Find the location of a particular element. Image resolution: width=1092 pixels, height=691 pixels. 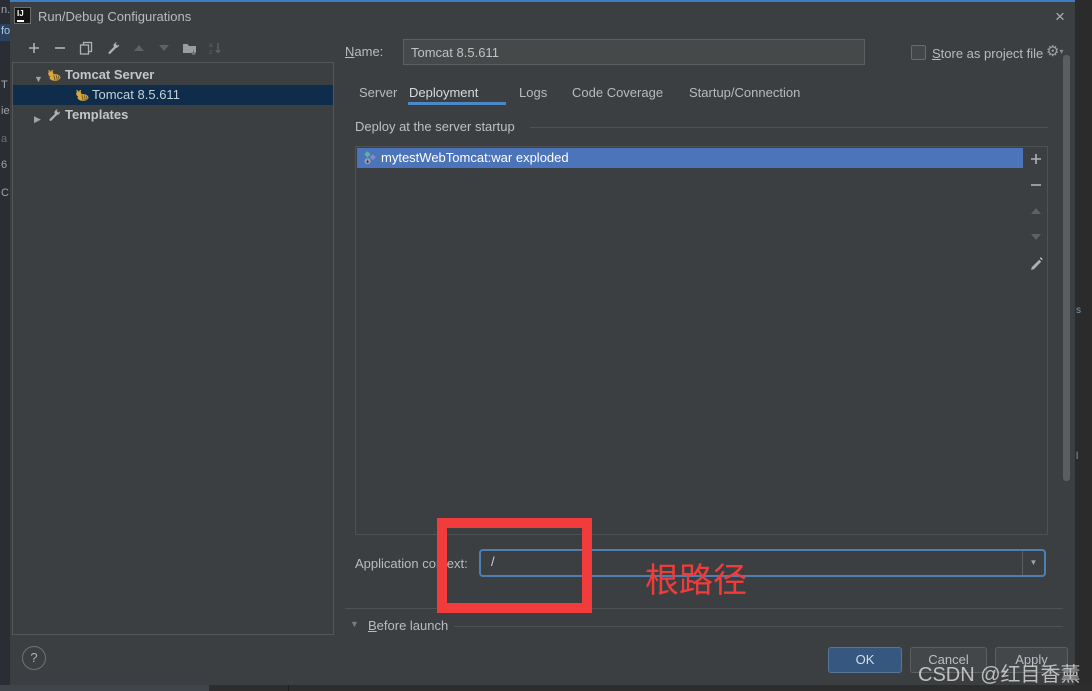

gear-icon: ⚙ is located at coordinates (1053, 51).